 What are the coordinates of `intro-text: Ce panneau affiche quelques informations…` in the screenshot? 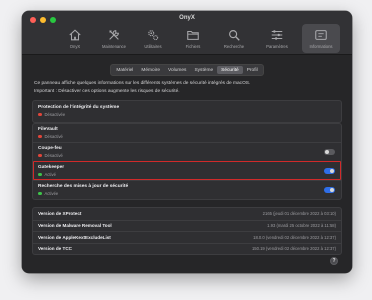 It's located at (184, 87).